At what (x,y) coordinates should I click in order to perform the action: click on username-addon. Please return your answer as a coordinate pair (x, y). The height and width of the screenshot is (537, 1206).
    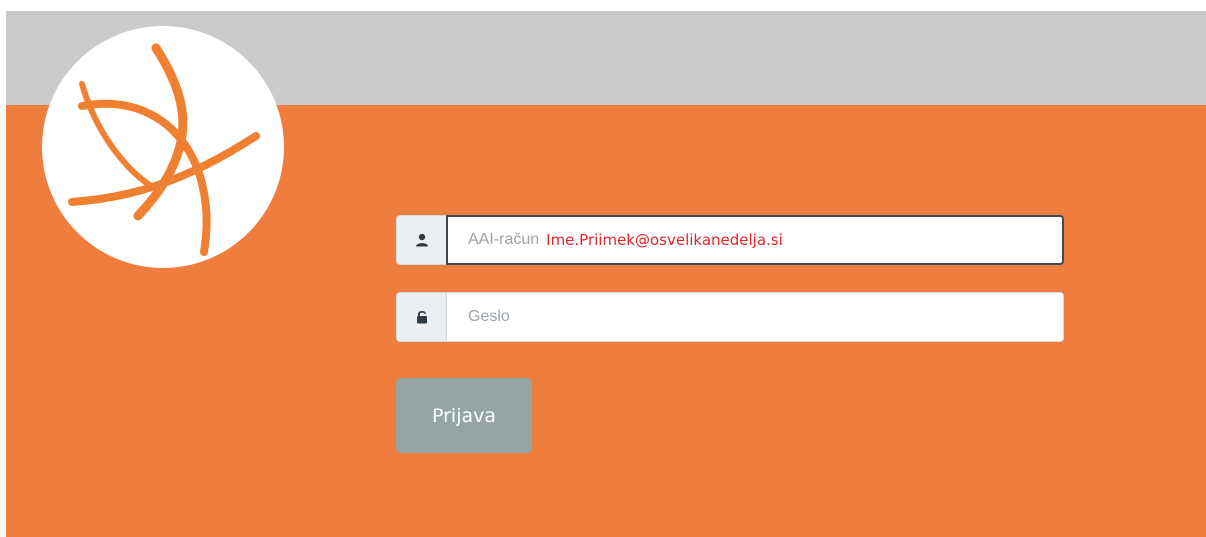
    Looking at the image, I should click on (421, 240).